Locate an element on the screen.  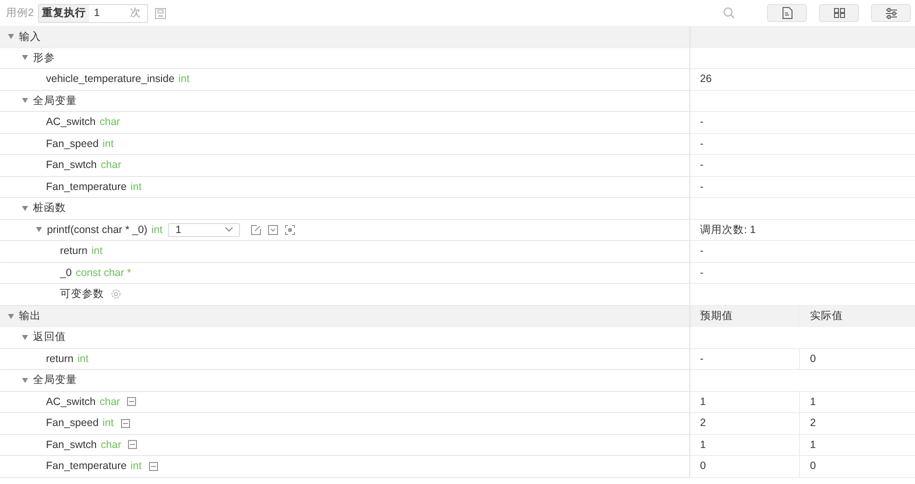
group-label: 桩函数 is located at coordinates (49, 208).